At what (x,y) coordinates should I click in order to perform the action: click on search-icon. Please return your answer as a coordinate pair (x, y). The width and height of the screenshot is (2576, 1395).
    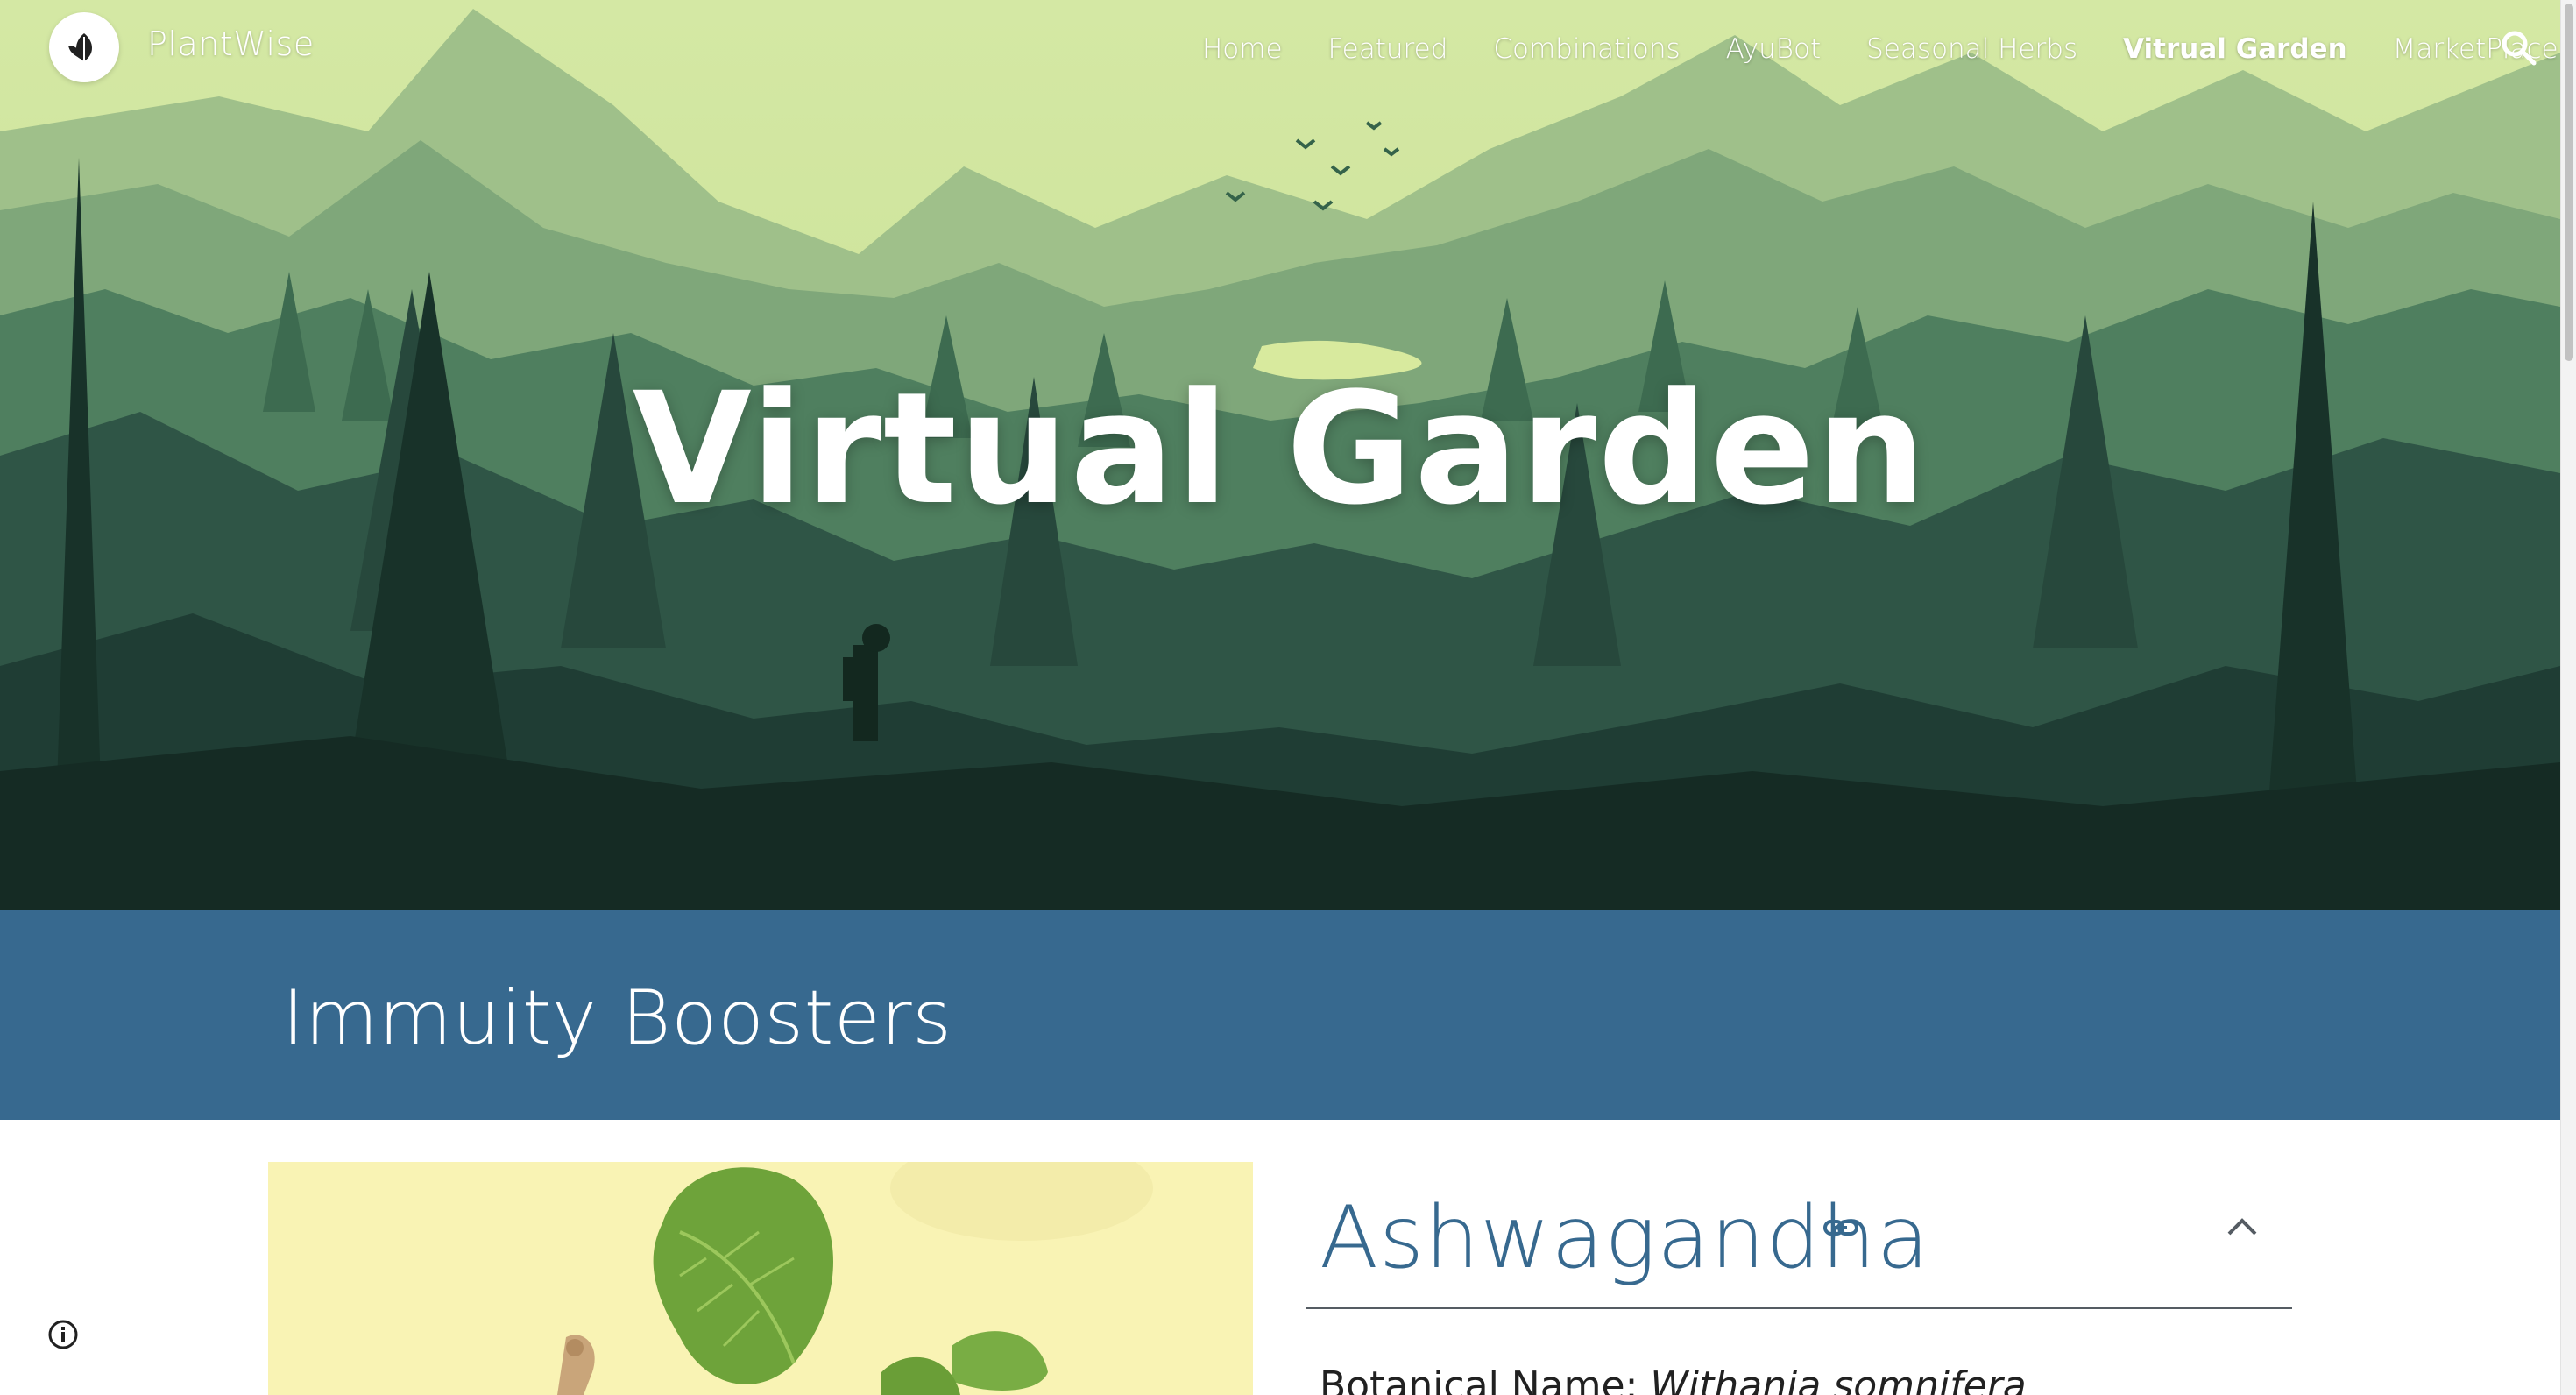
    Looking at the image, I should click on (2519, 48).